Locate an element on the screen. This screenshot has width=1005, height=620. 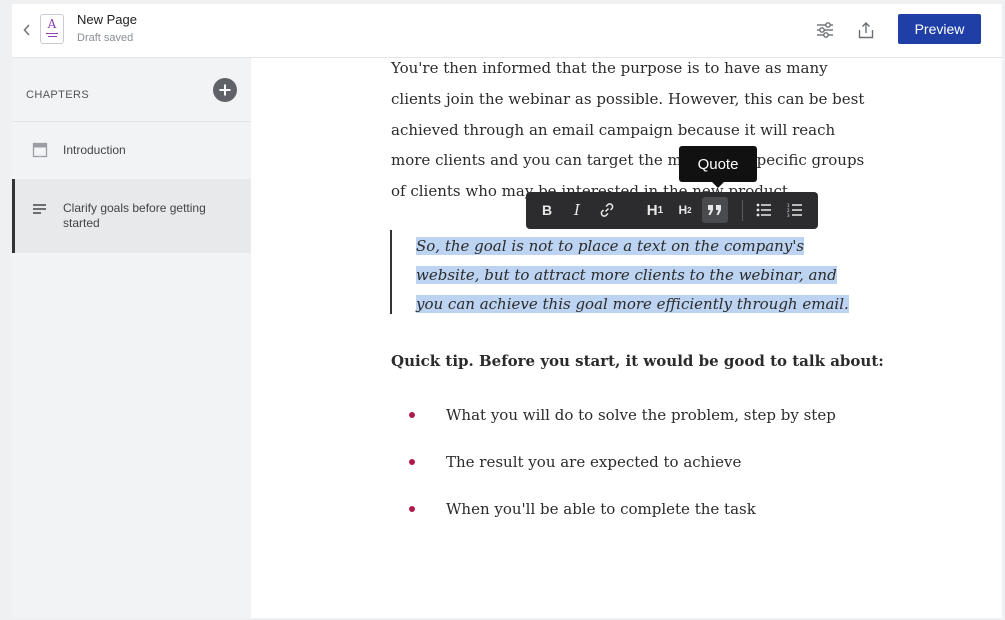
header: A New Page Draft saved Preview is located at coordinates (507, 31).